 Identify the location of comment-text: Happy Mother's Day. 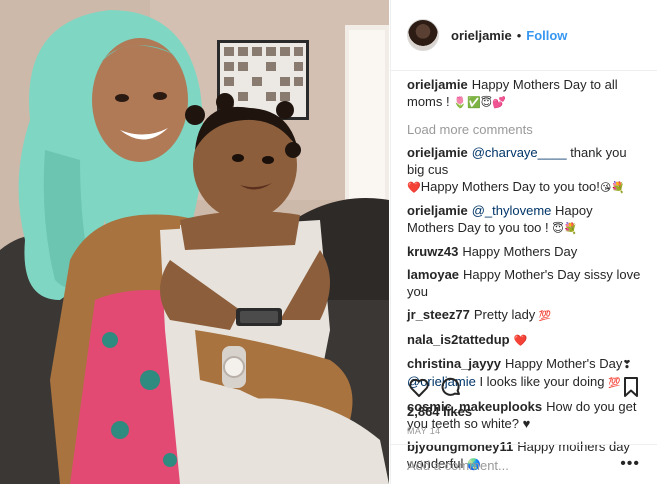
(563, 363).